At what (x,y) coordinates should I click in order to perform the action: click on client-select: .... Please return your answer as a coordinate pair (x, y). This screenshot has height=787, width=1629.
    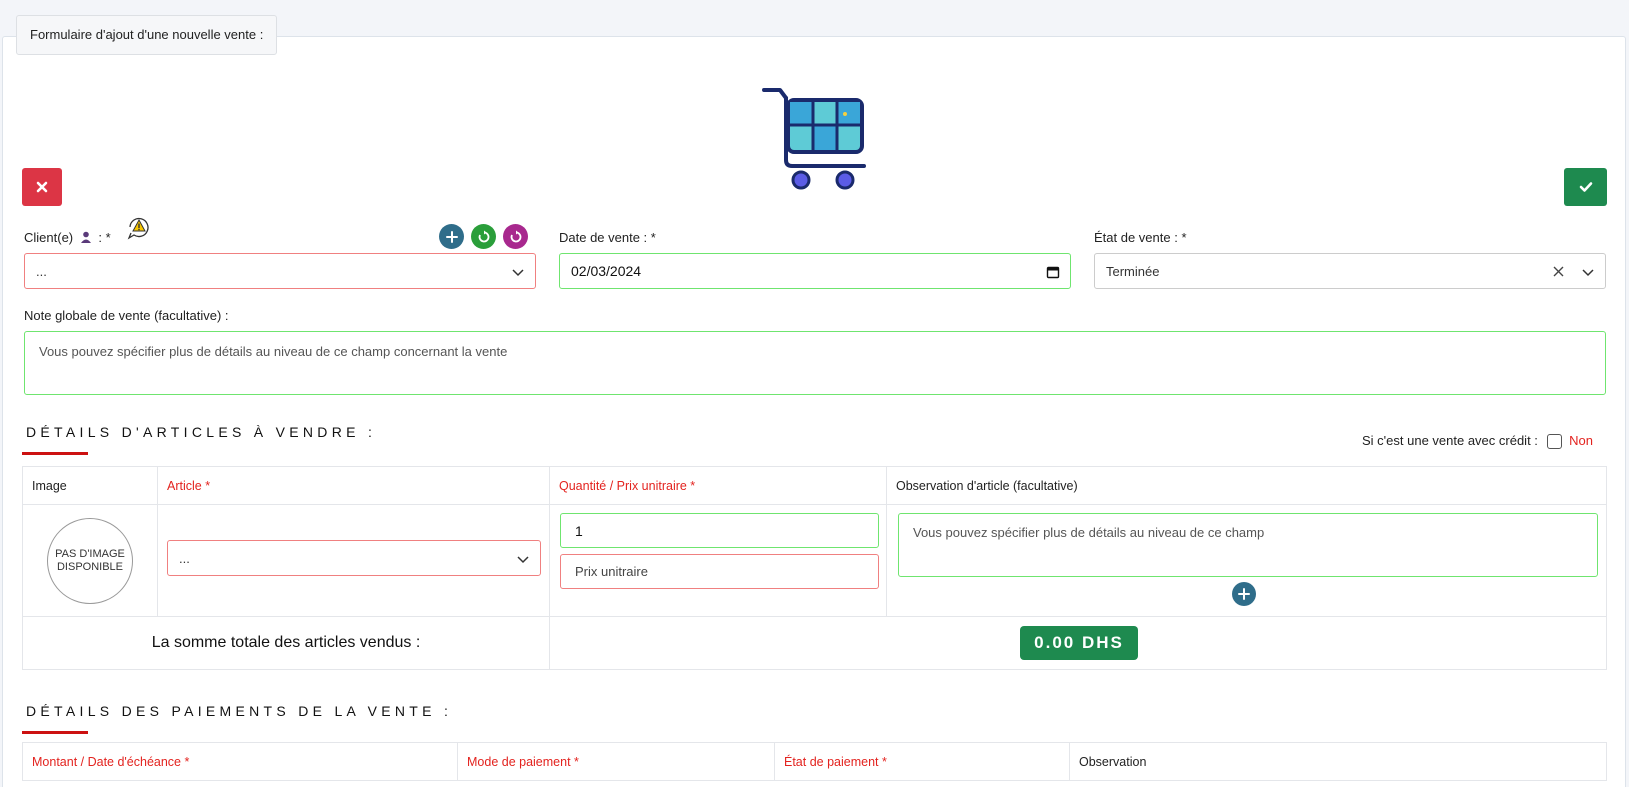
    Looking at the image, I should click on (280, 271).